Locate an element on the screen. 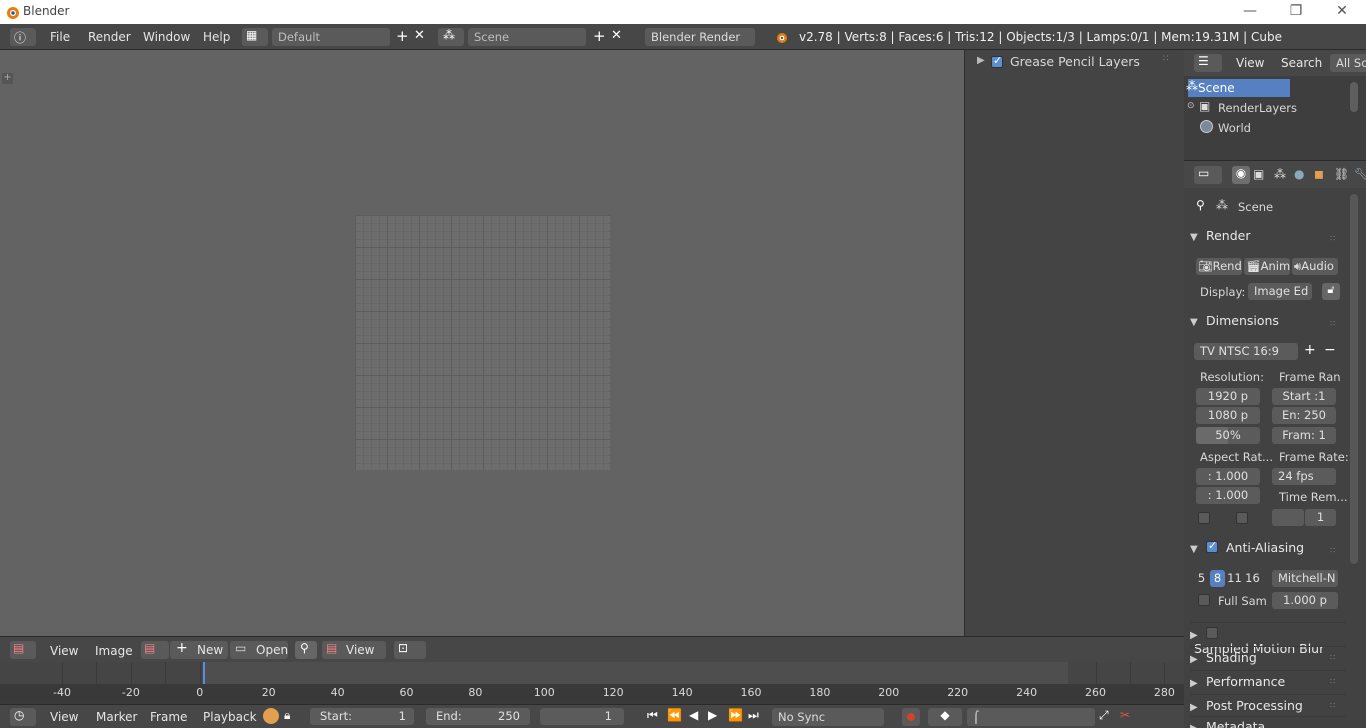  screen-layout-field: Default is located at coordinates (331, 37).